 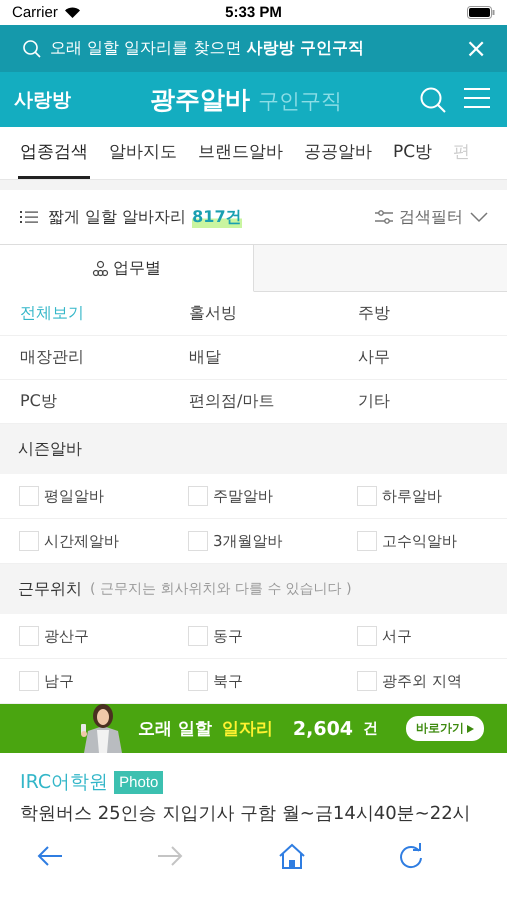 What do you see at coordinates (300, 101) in the screenshot?
I see `site-subtitle: 구인구직` at bounding box center [300, 101].